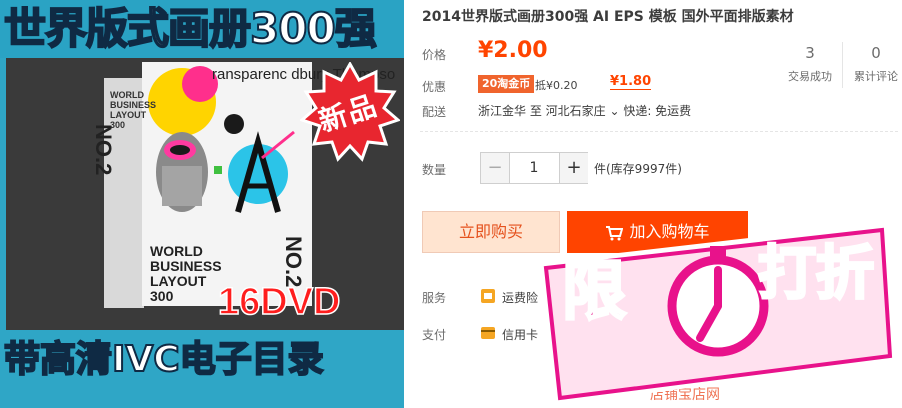 This screenshot has width=902, height=408. What do you see at coordinates (594, 292) in the screenshot?
I see `promo-char-limit: 限` at bounding box center [594, 292].